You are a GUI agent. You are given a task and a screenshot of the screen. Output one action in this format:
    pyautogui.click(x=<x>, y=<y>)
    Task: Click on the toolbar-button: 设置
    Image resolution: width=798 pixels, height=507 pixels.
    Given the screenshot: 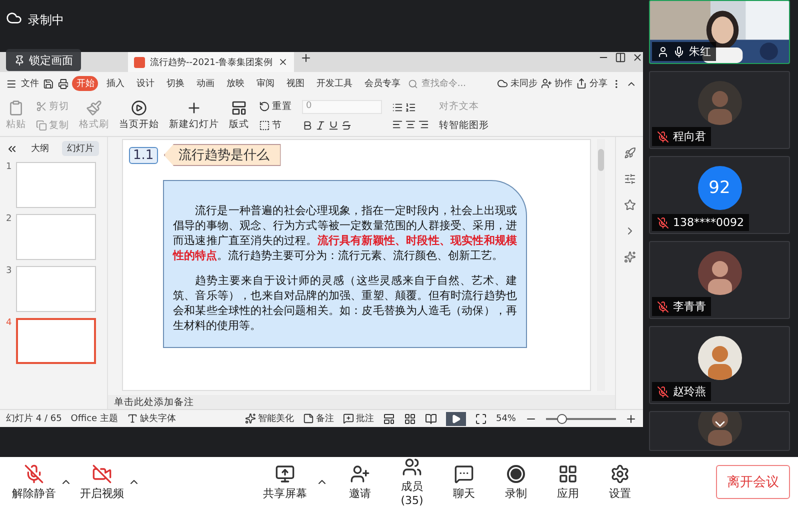 What is the action you would take?
    pyautogui.click(x=620, y=482)
    